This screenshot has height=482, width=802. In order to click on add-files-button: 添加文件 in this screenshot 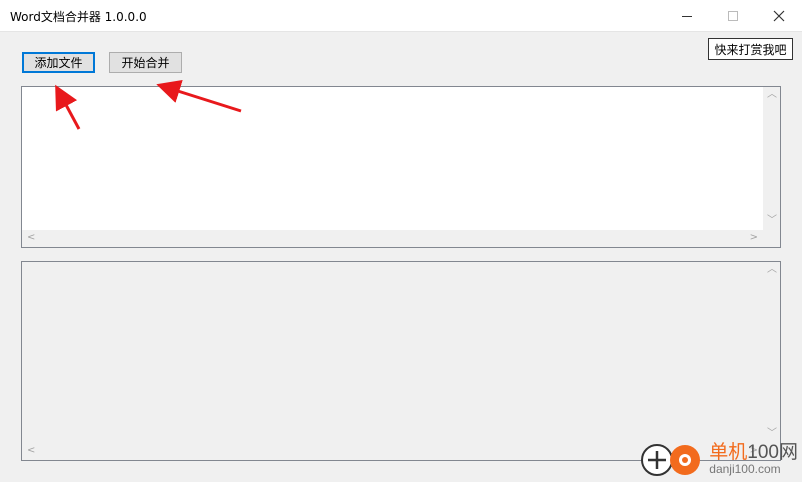, I will do `click(58, 62)`.